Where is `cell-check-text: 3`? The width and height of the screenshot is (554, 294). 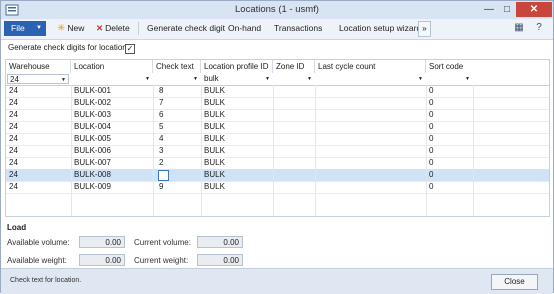
cell-check-text: 3 is located at coordinates (178, 151).